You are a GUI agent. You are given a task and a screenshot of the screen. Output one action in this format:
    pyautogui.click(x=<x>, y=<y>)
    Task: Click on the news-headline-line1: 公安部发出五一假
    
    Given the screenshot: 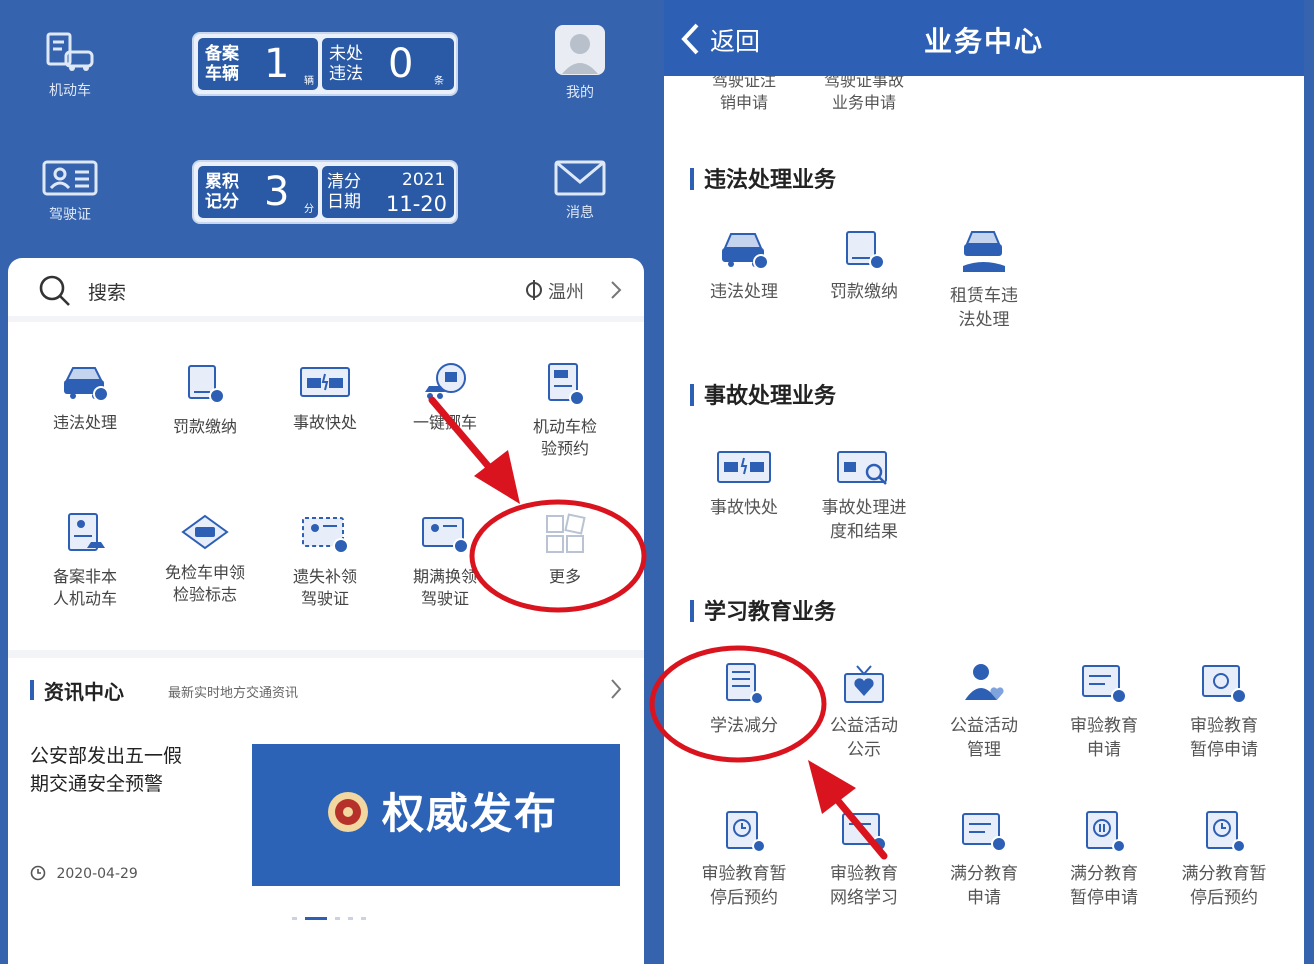 What is the action you would take?
    pyautogui.click(x=106, y=756)
    